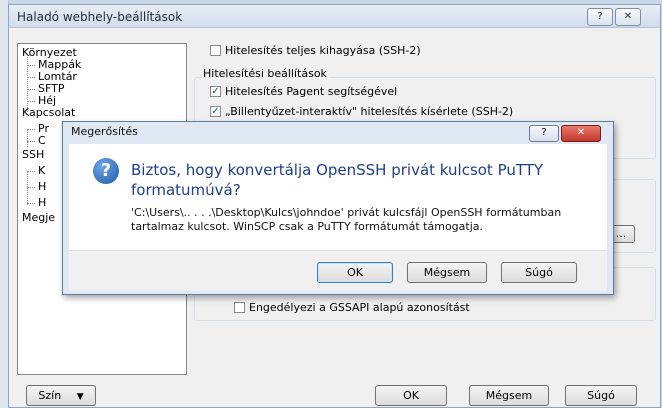 The width and height of the screenshot is (662, 408). What do you see at coordinates (509, 395) in the screenshot?
I see `cancel-button: Mégsem` at bounding box center [509, 395].